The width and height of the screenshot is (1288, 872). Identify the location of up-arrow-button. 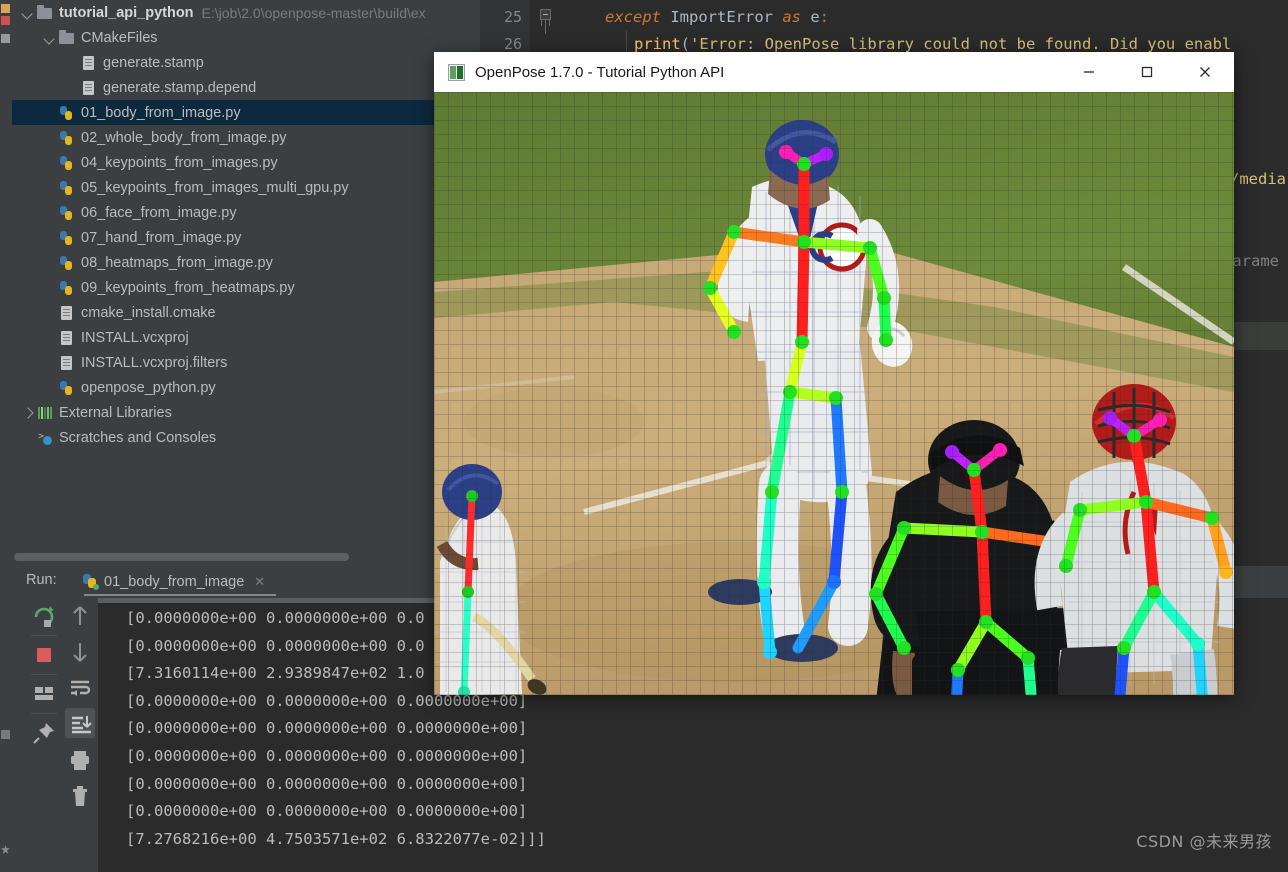
(80, 616).